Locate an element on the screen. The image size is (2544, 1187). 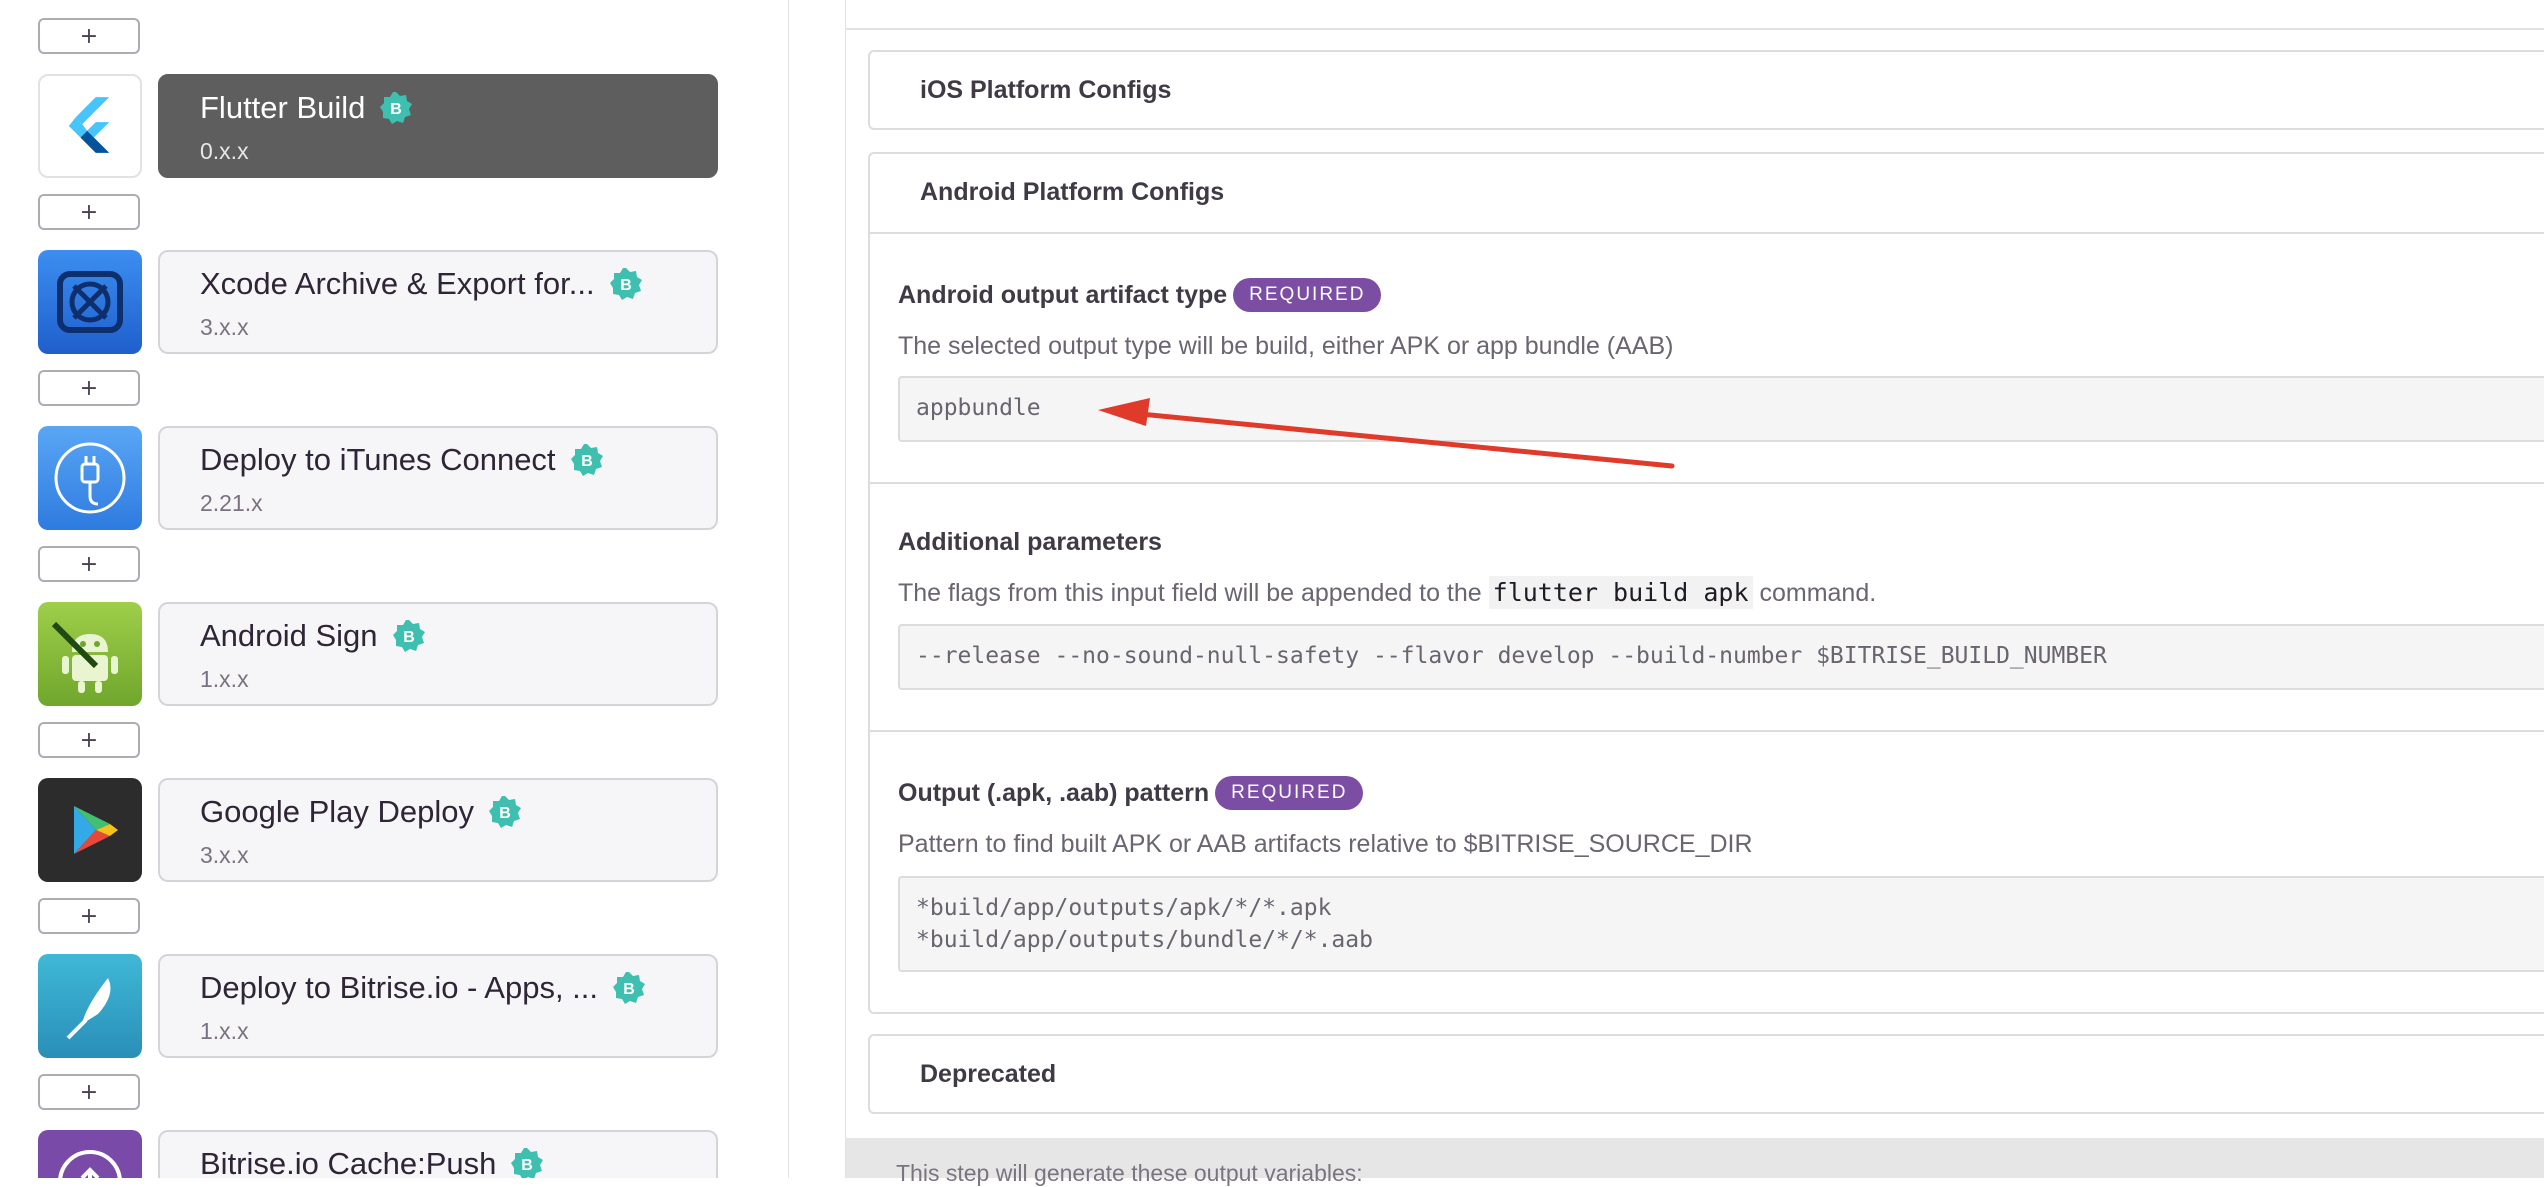
step-card-flutter-build: Flutter Build B 0.x.x is located at coordinates (438, 126).